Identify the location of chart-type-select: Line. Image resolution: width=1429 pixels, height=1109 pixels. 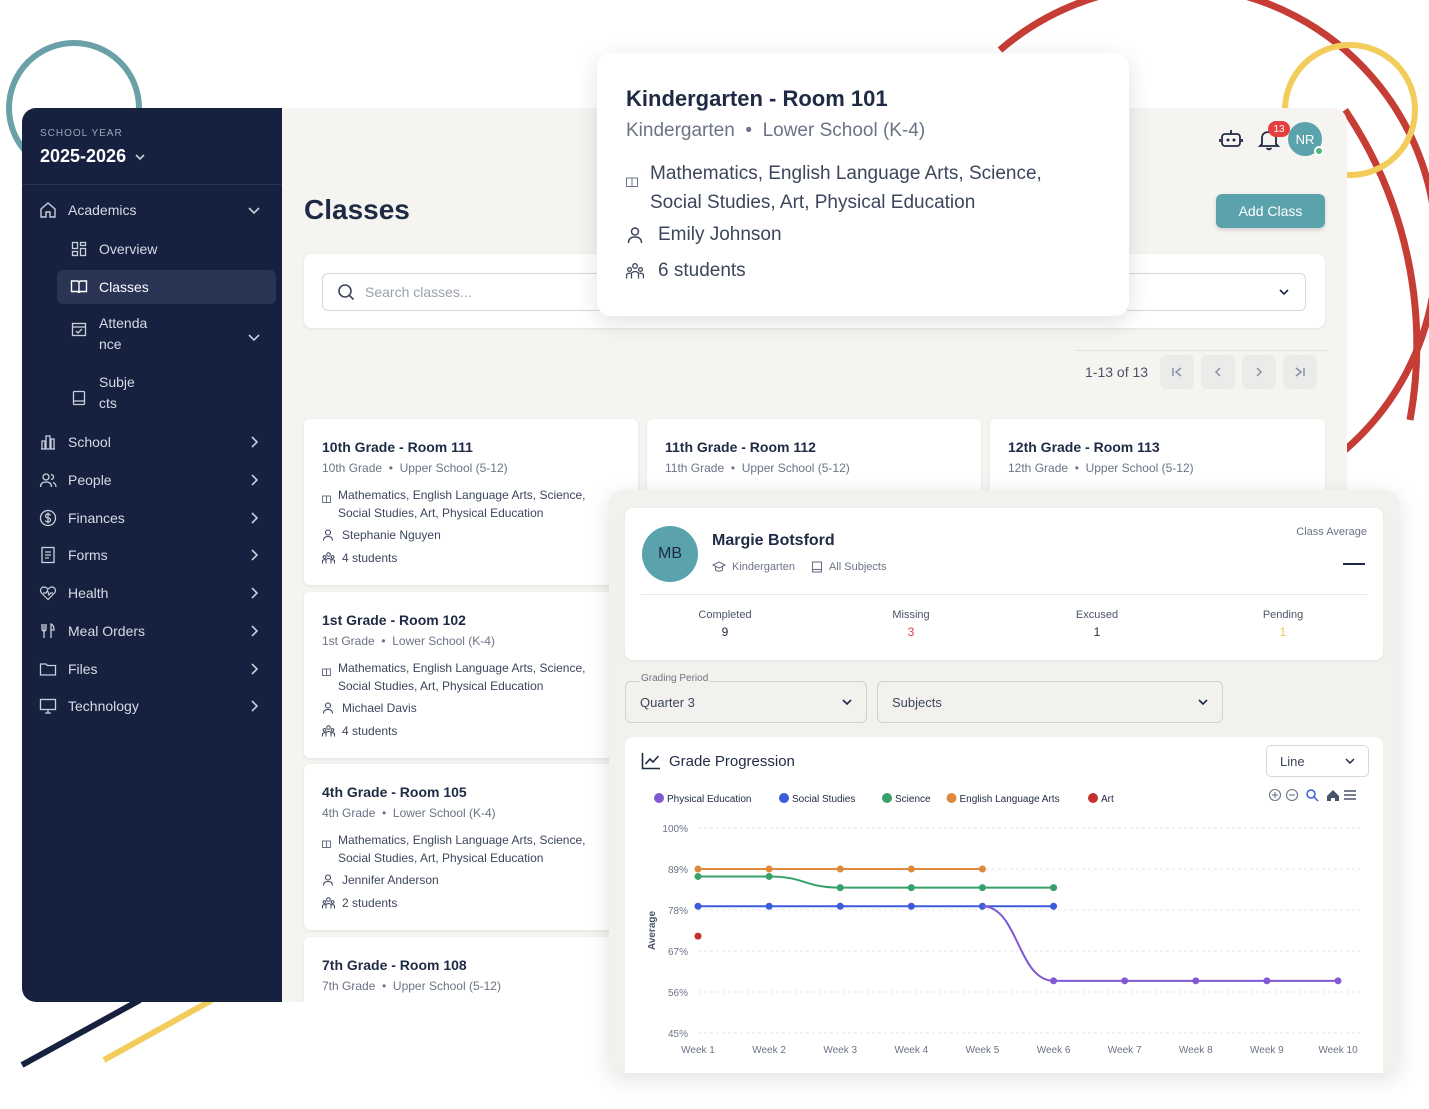
(1317, 761).